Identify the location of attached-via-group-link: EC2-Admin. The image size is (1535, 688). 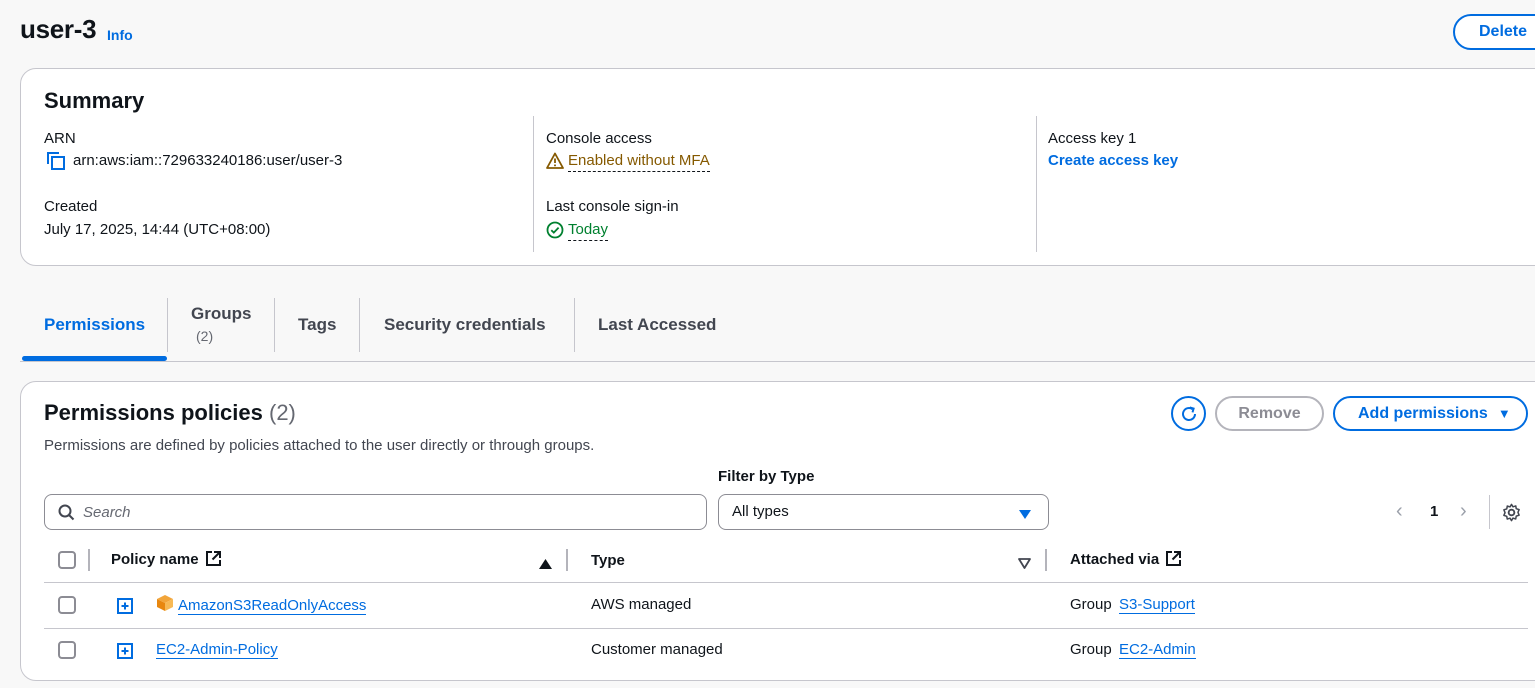
(1157, 650).